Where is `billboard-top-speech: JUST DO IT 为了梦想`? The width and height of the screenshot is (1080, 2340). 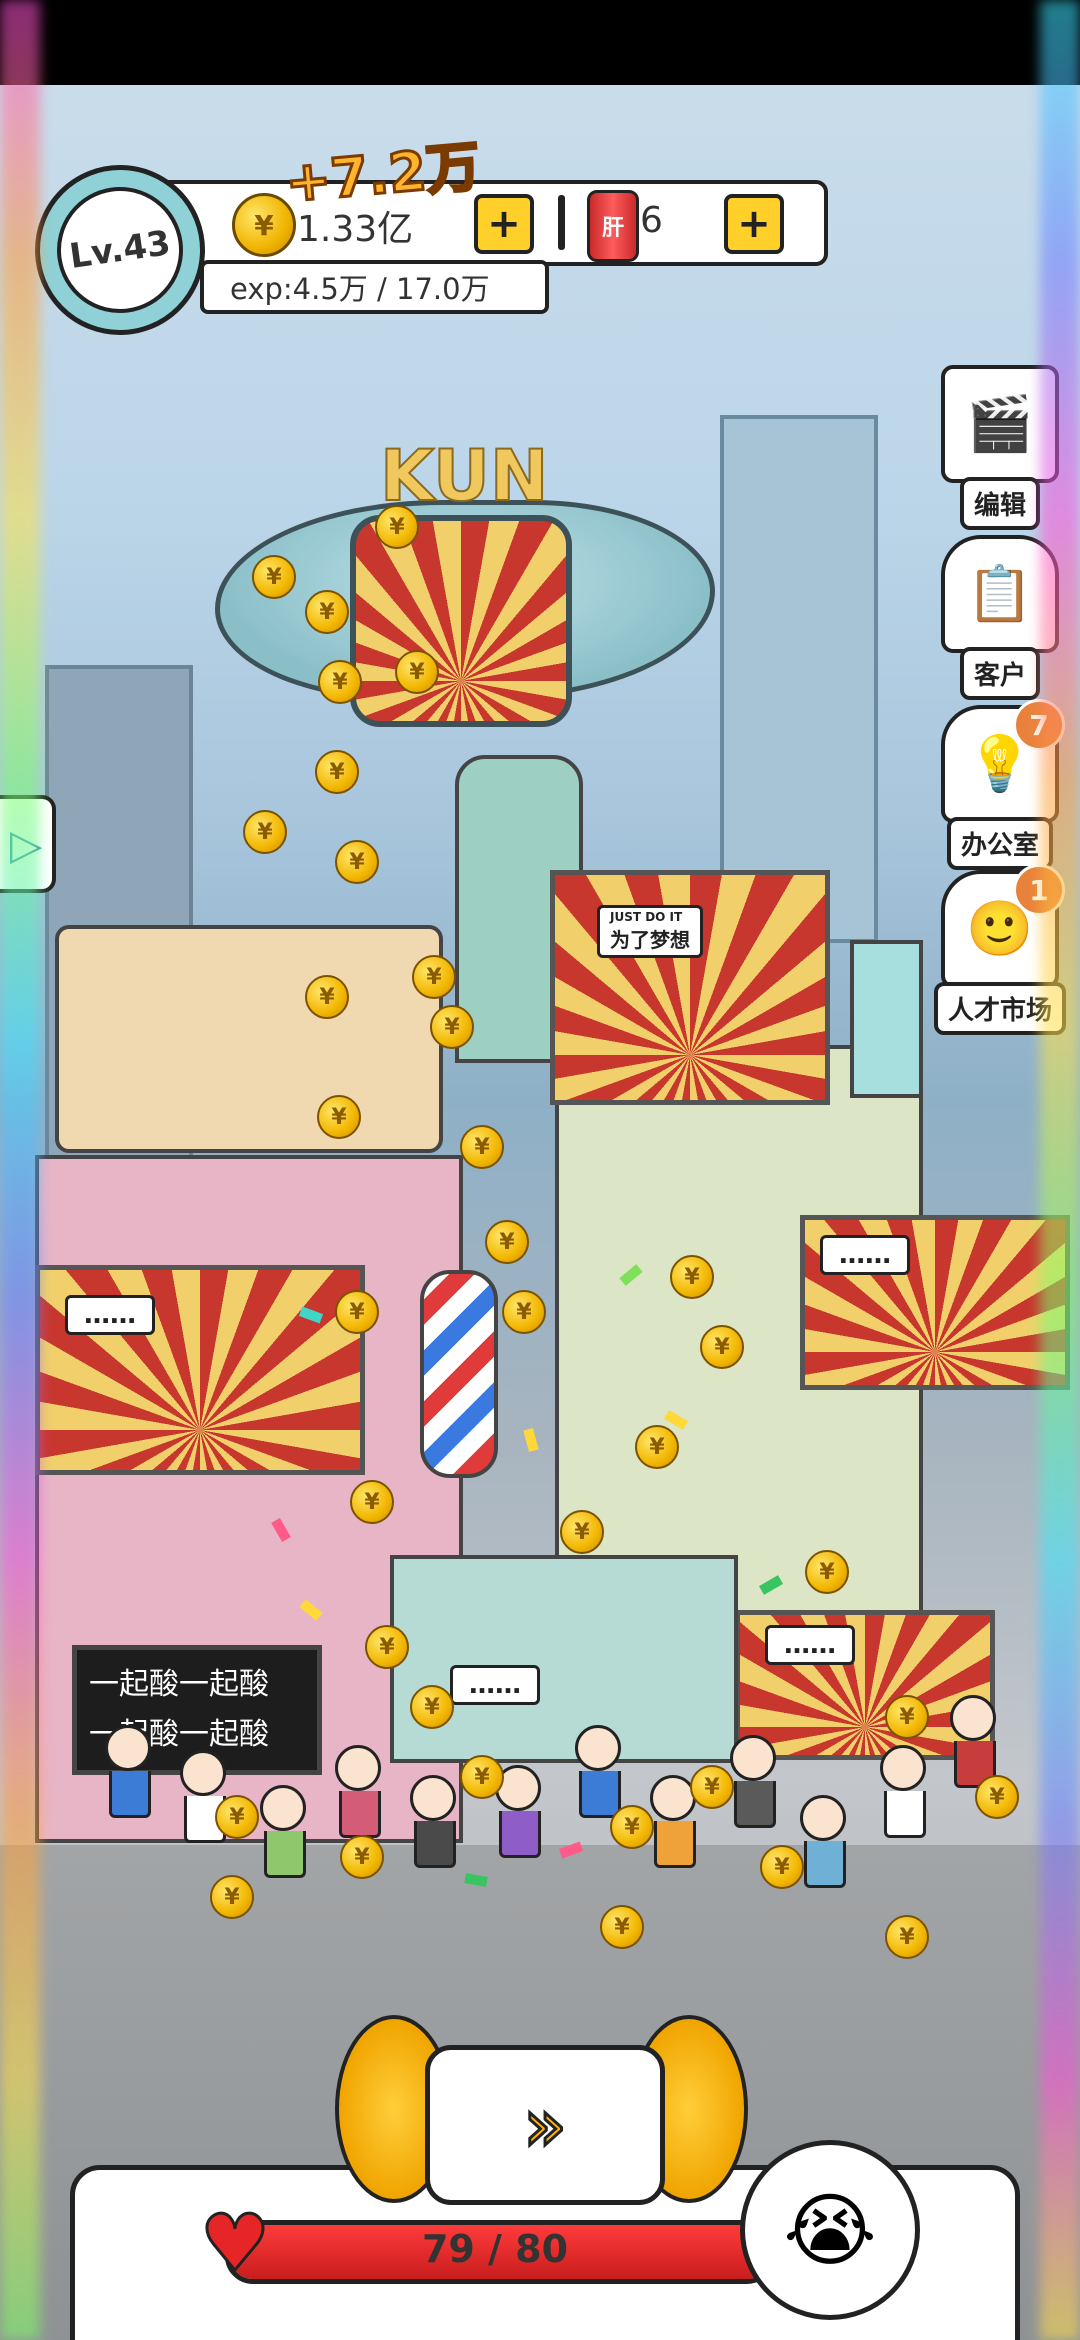 billboard-top-speech: JUST DO IT 为了梦想 is located at coordinates (650, 931).